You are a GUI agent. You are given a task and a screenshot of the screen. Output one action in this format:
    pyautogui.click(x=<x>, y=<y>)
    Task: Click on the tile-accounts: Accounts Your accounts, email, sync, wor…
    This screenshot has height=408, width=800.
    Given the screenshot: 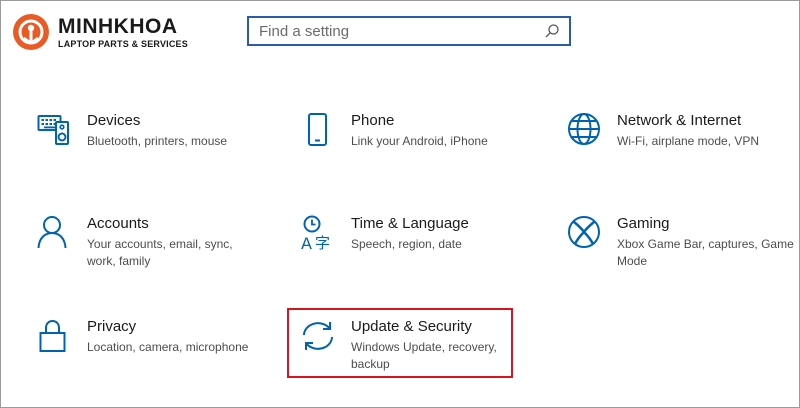 What is the action you would take?
    pyautogui.click(x=157, y=248)
    